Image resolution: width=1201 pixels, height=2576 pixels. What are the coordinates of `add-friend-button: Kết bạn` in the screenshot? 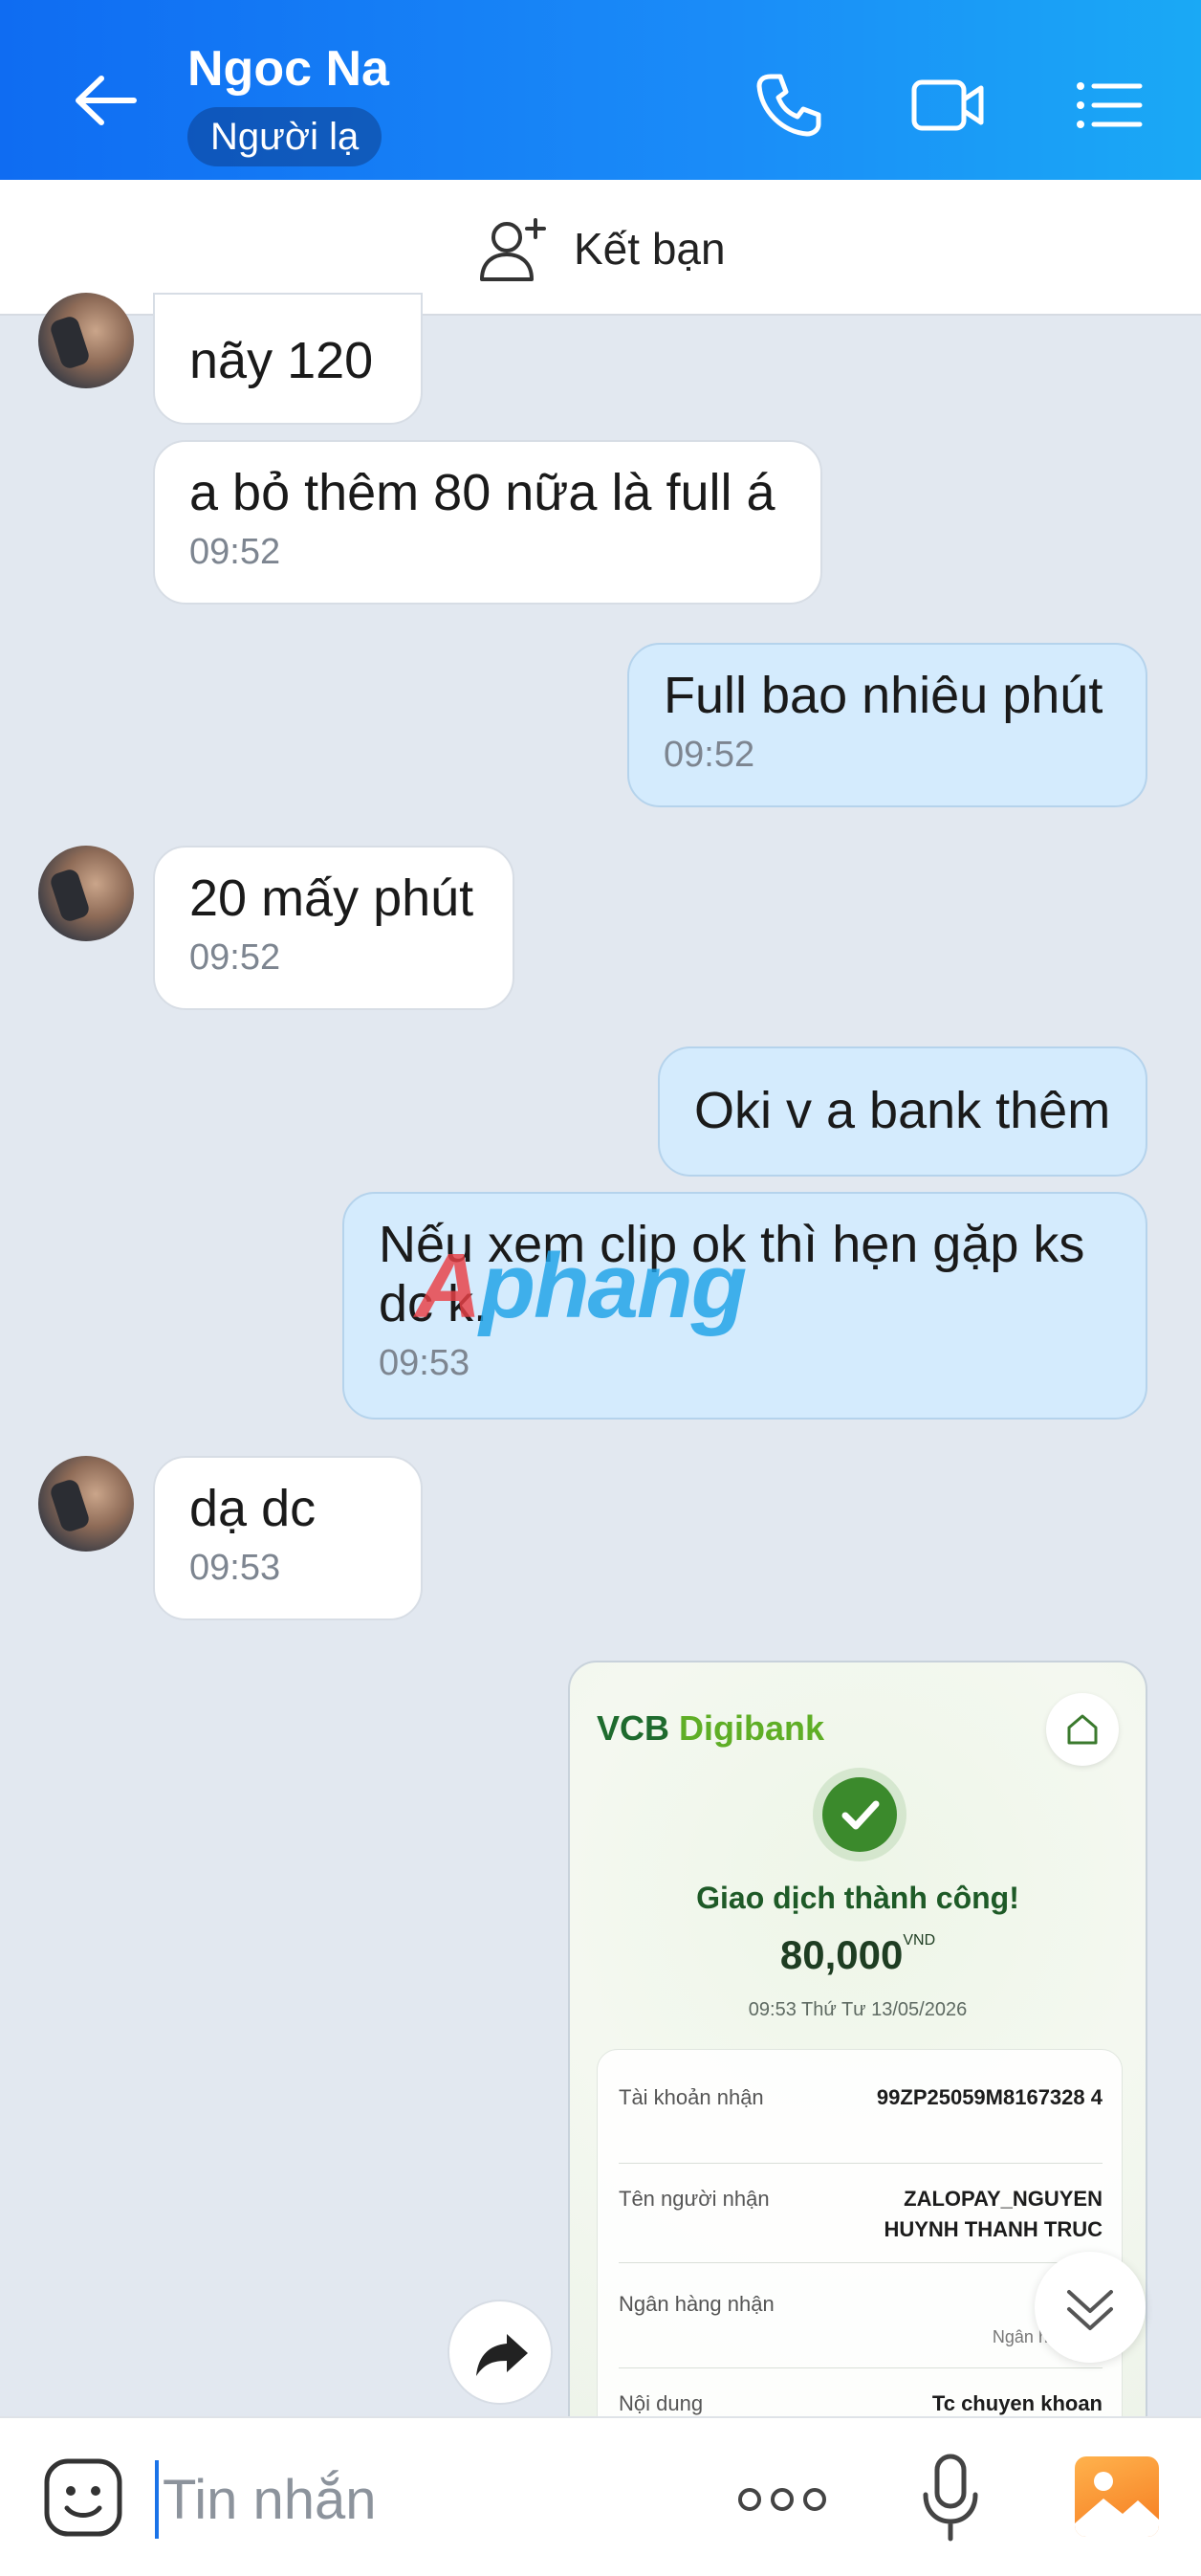 It's located at (601, 248).